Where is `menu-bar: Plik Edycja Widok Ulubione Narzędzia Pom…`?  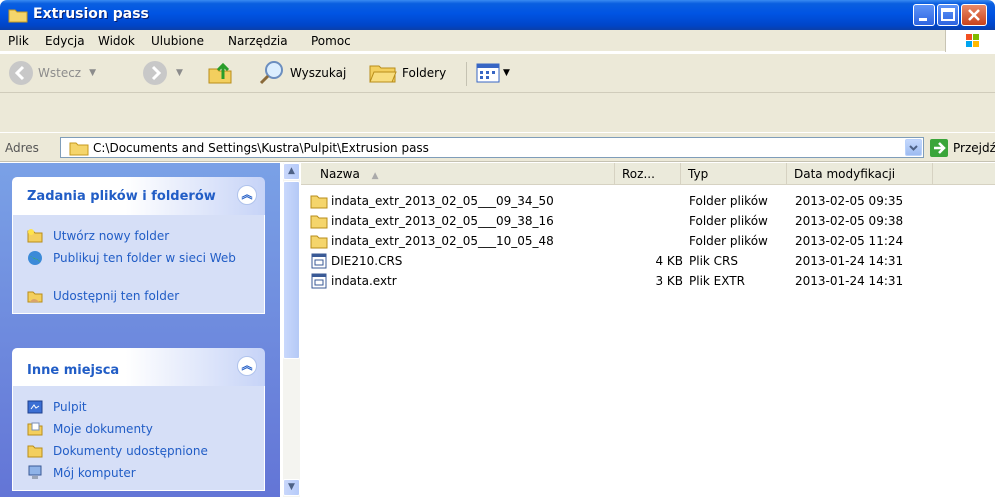 menu-bar: Plik Edycja Widok Ulubione Narzędzia Pom… is located at coordinates (497, 41).